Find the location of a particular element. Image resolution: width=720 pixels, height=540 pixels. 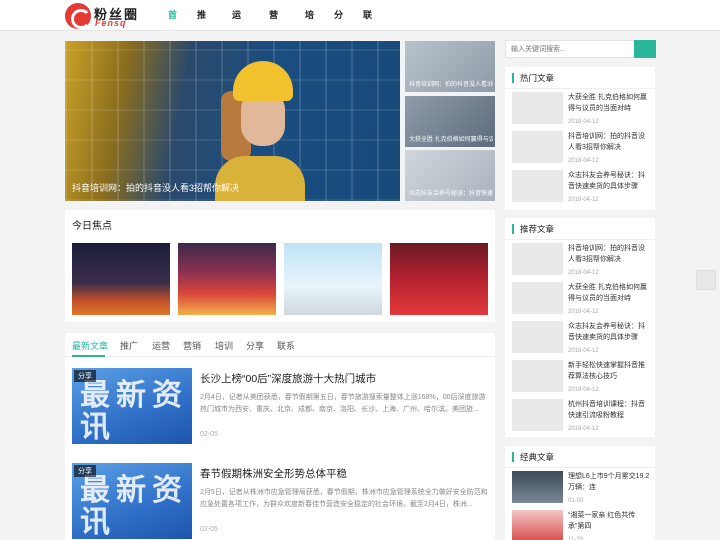

hero-banner: 抖音培训网：拍的抖音没人看3招帮你解决 is located at coordinates (232, 121).